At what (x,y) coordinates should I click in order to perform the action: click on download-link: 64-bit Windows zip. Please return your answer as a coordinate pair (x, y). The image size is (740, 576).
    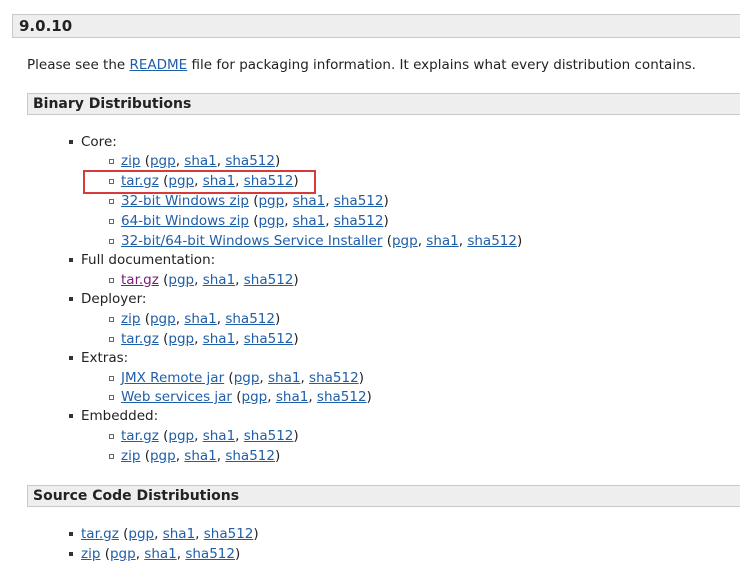
    Looking at the image, I should click on (185, 221).